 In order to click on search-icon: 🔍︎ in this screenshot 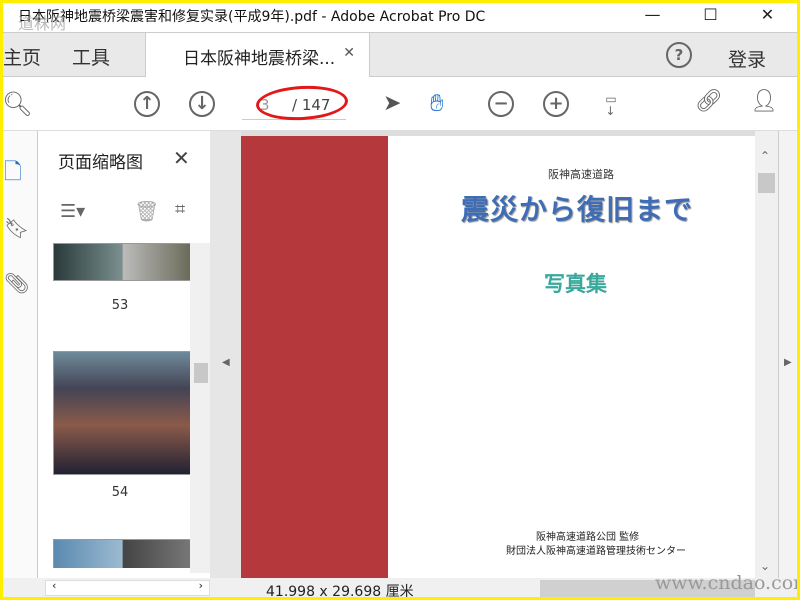, I will do `click(17, 104)`.